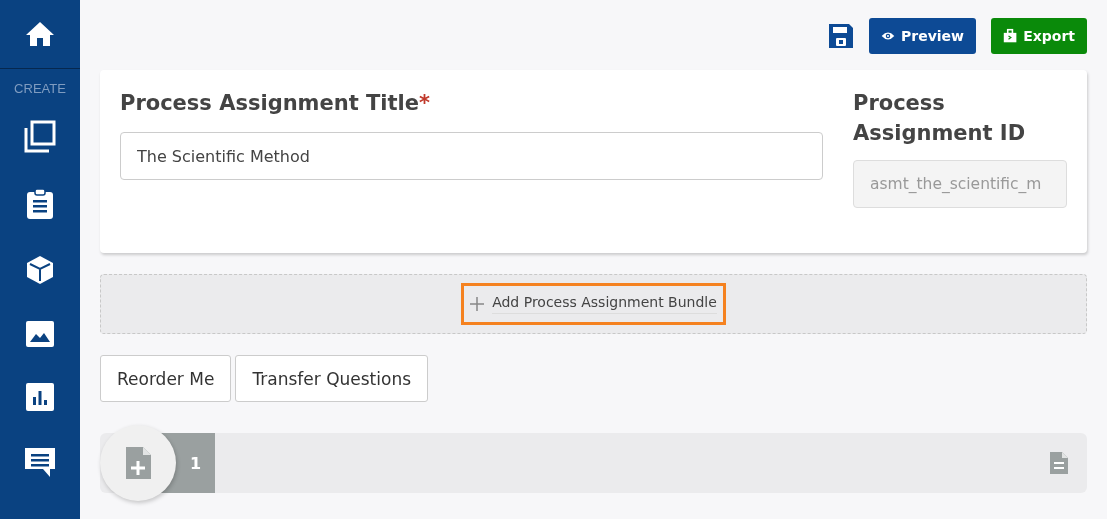 The height and width of the screenshot is (519, 1107). Describe the element at coordinates (40, 137) in the screenshot. I see `copy-icon` at that location.